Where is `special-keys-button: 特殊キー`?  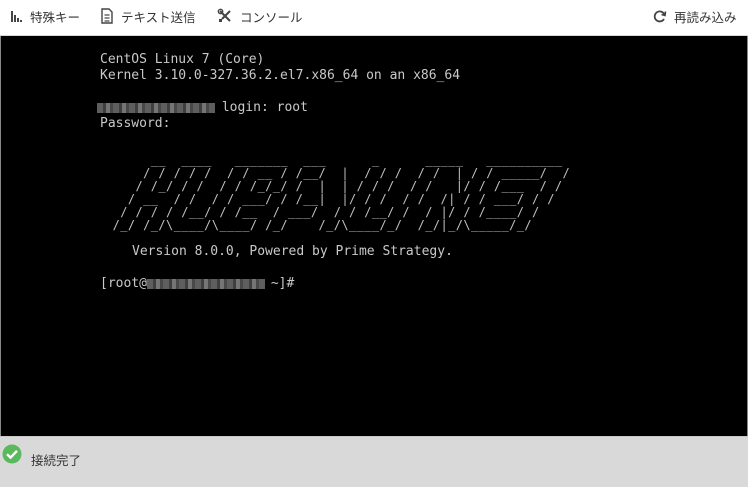
special-keys-button: 特殊キー is located at coordinates (45, 16).